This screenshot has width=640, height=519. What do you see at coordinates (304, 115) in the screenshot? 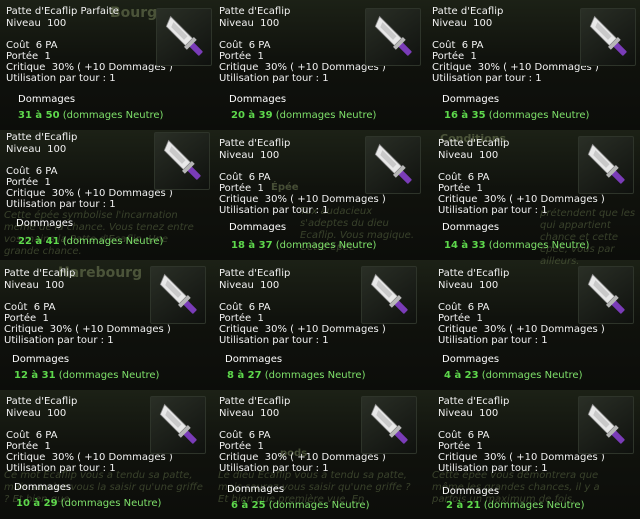
I see `damage-value: 20 à 39 (dommages Neutre)` at bounding box center [304, 115].